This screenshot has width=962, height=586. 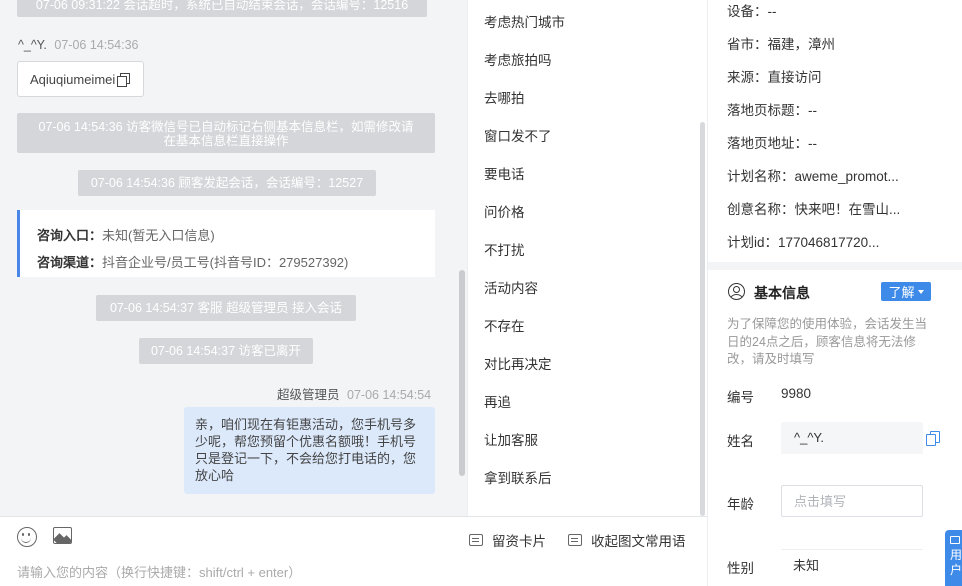 I want to click on message-input, so click(x=357, y=572).